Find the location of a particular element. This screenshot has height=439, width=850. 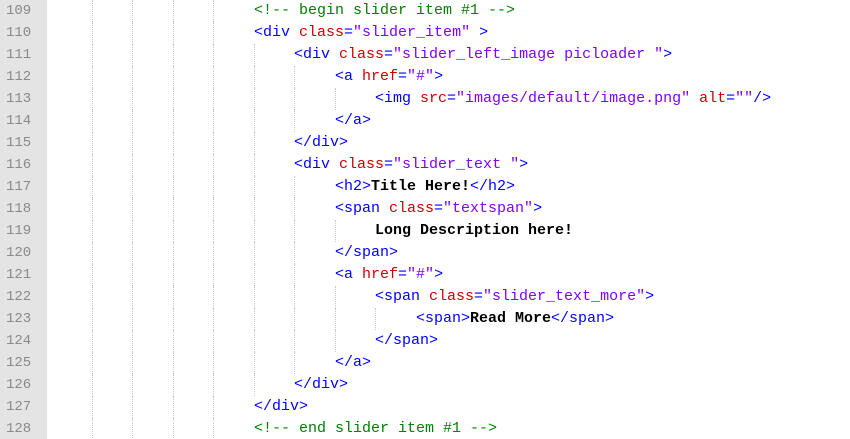

code-text: <div class="slider_item" > is located at coordinates (371, 33).